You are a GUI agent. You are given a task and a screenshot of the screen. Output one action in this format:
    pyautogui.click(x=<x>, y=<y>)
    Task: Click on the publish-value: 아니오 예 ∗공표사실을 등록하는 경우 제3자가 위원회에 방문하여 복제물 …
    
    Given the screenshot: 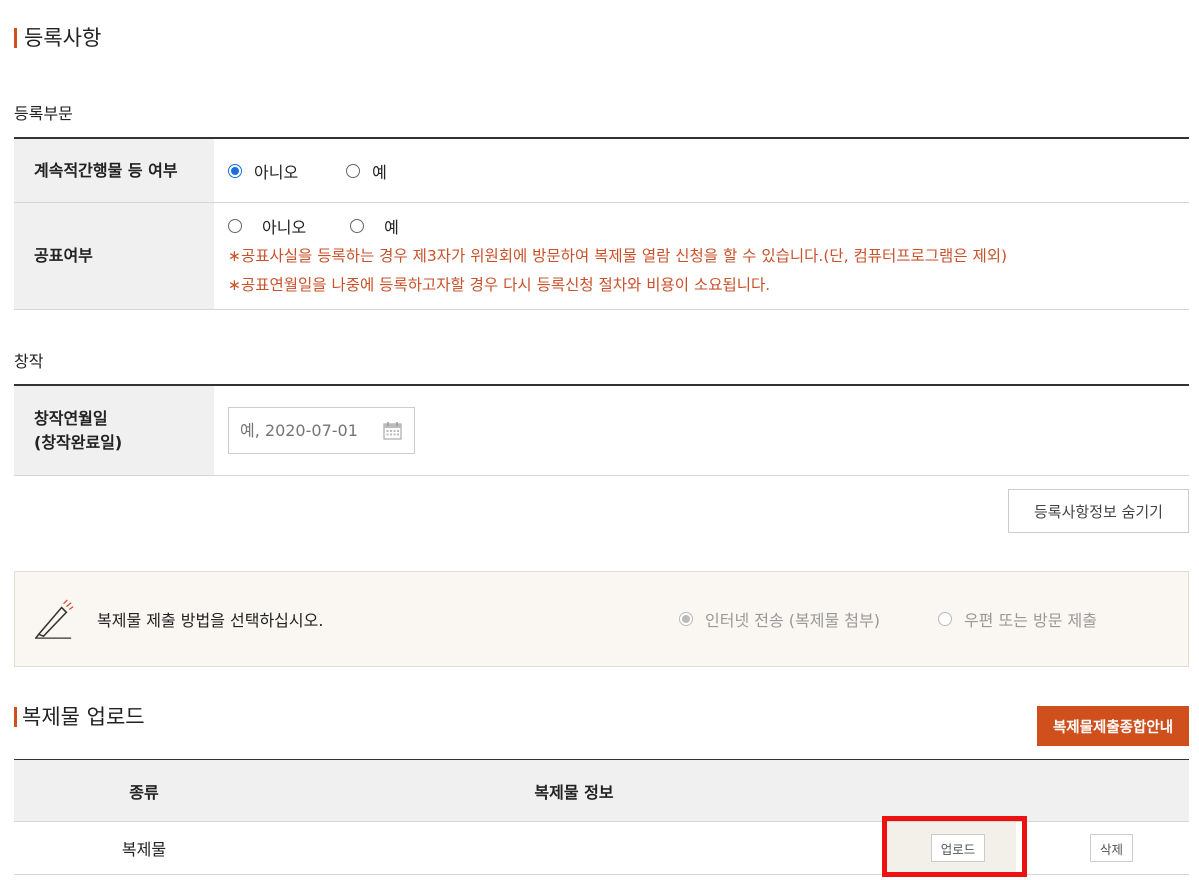 What is the action you would take?
    pyautogui.click(x=701, y=256)
    